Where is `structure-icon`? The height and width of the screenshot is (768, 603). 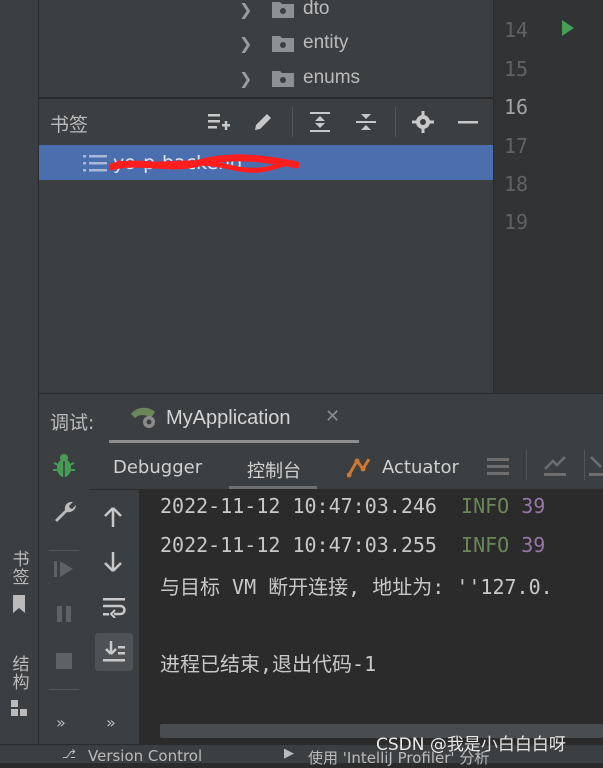
structure-icon is located at coordinates (19, 708).